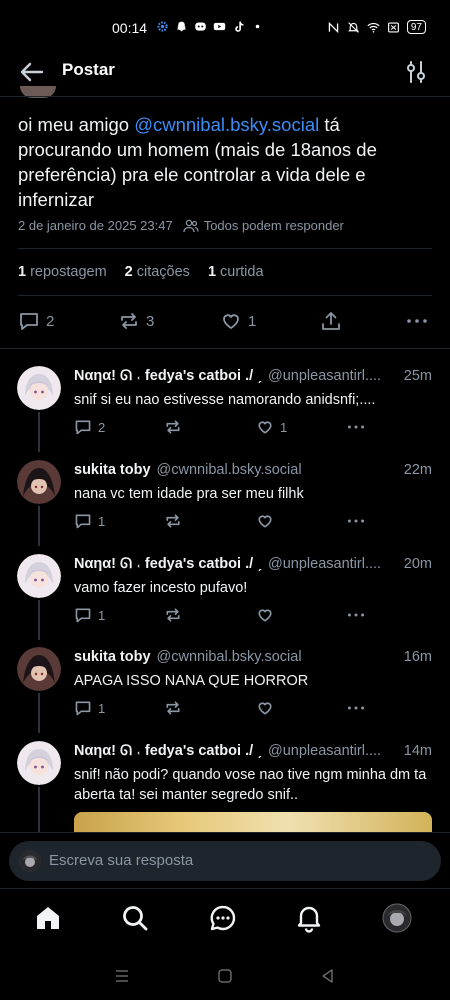  I want to click on reply-time: 25m, so click(417, 376).